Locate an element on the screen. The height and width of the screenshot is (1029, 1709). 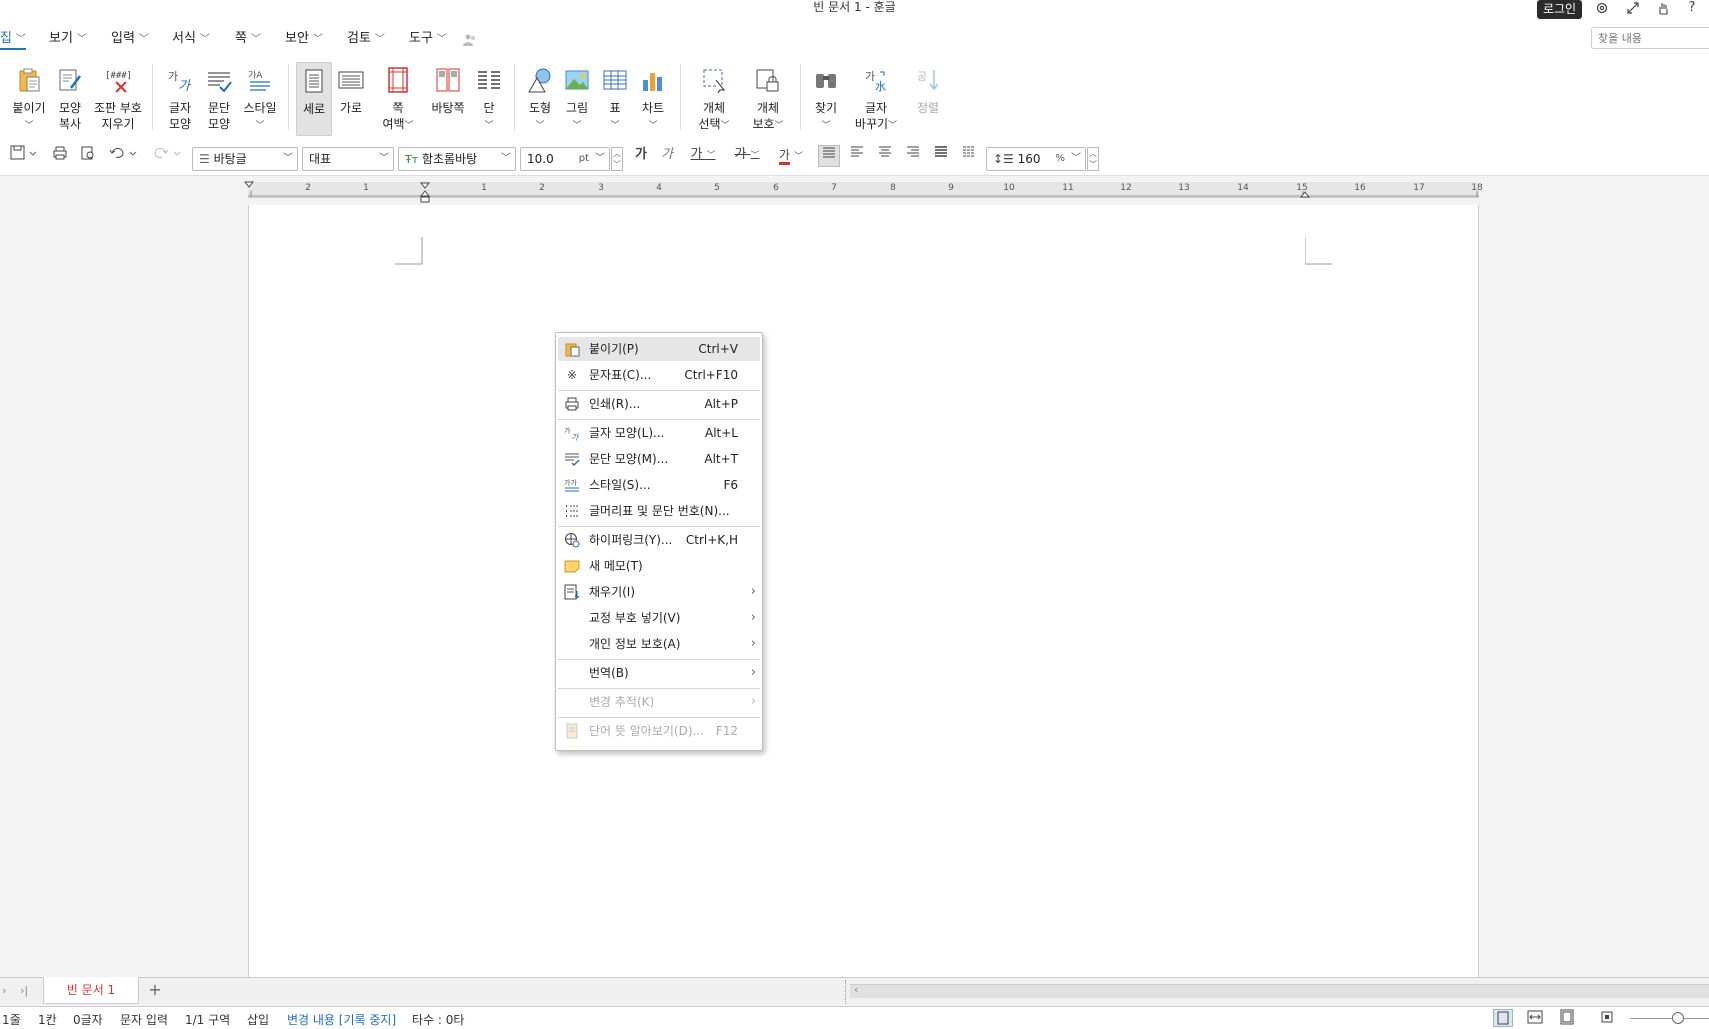
first-line-indent-marker is located at coordinates (425, 193).